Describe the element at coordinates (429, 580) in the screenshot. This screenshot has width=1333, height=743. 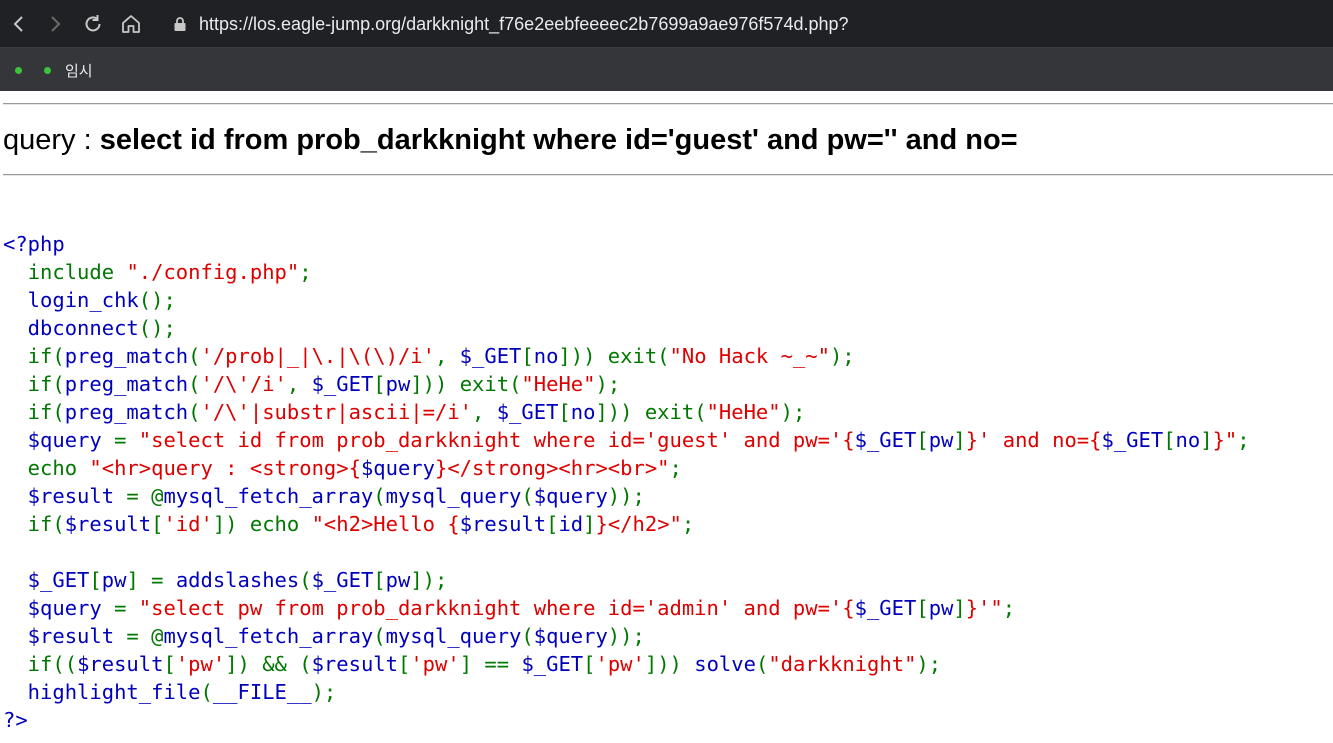
I see `code-token: ]);` at that location.